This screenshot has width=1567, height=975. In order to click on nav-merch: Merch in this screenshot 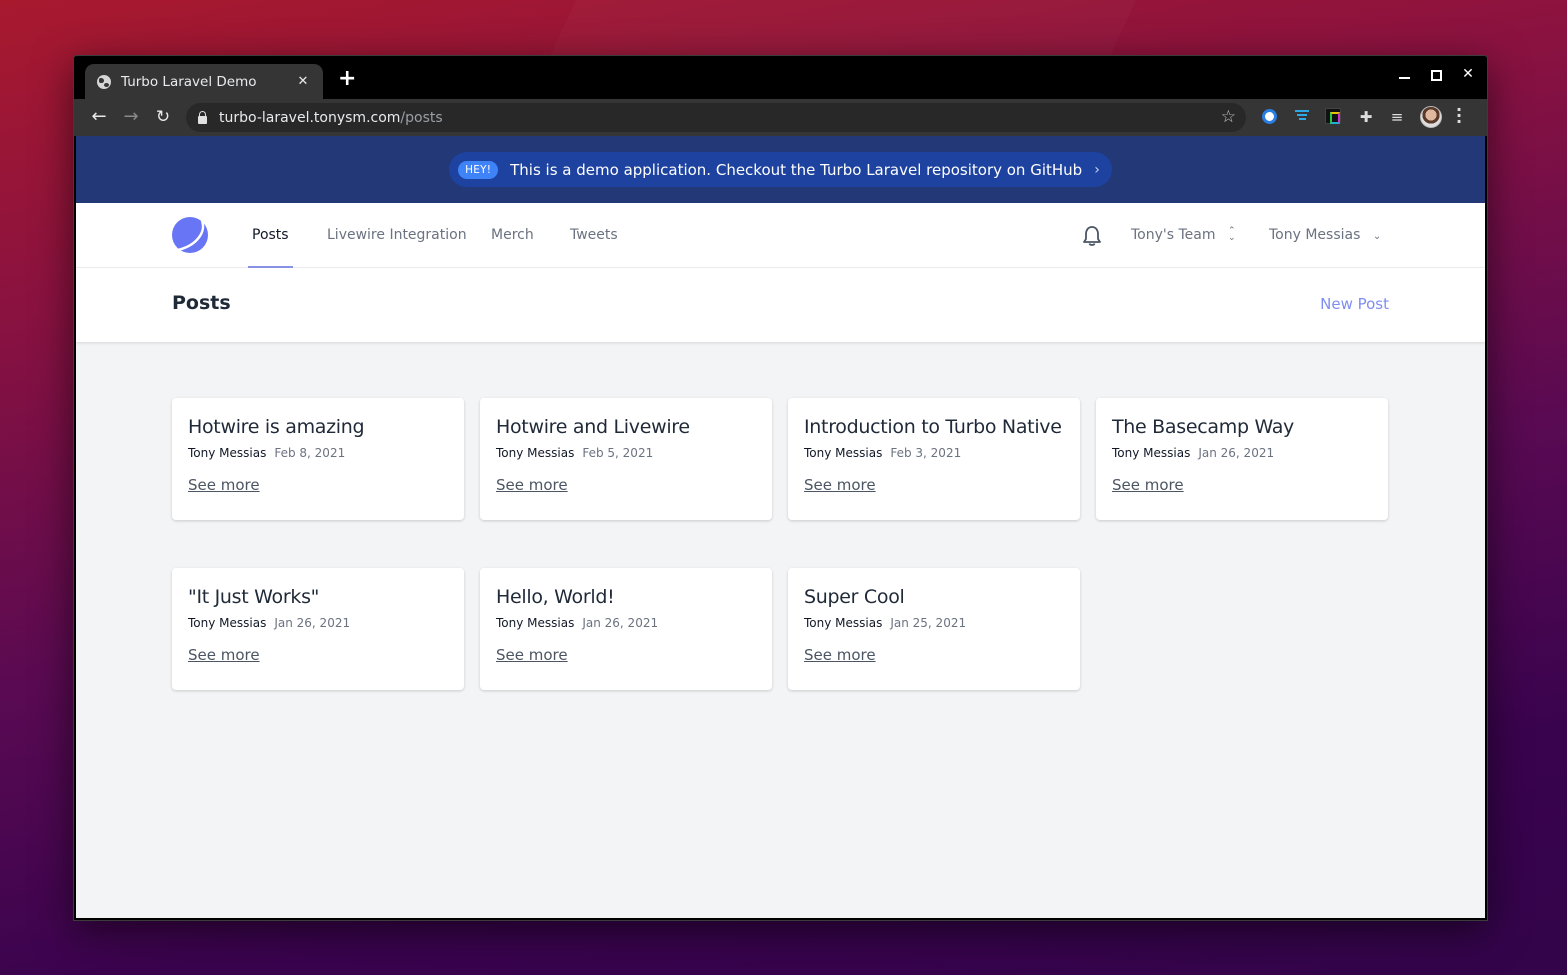, I will do `click(512, 235)`.